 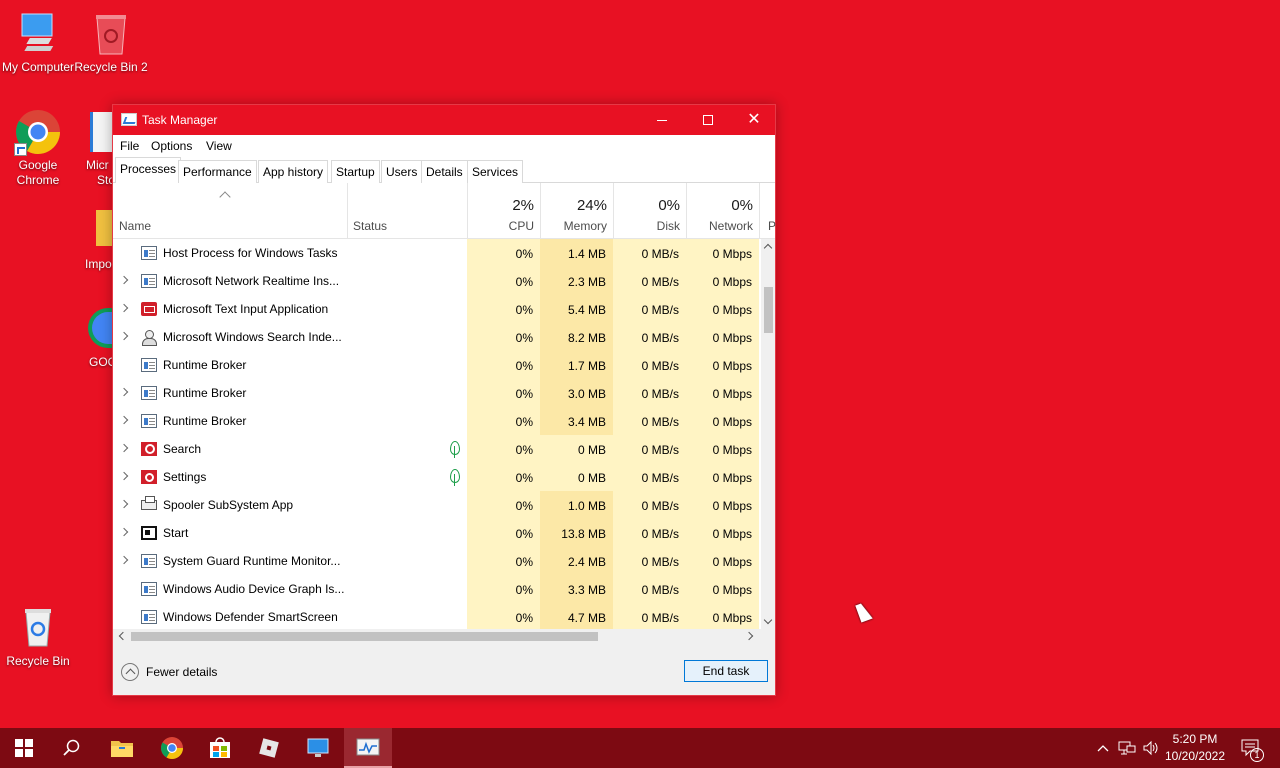 What do you see at coordinates (149, 309) in the screenshot?
I see `keyboard-icon` at bounding box center [149, 309].